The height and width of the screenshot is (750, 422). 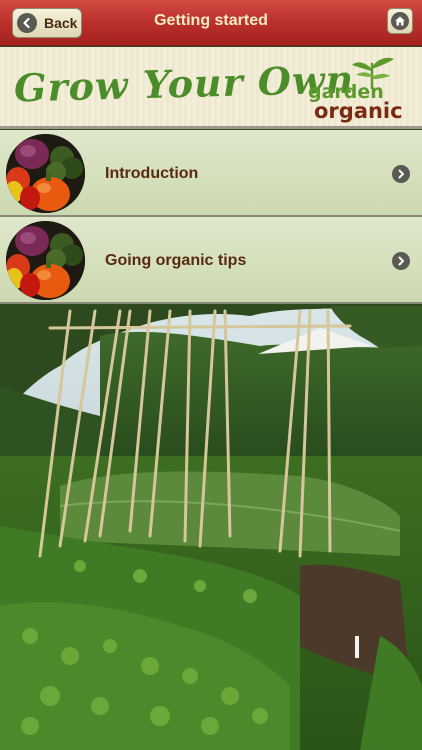 What do you see at coordinates (358, 111) in the screenshot?
I see `logo-text-organic: organic` at bounding box center [358, 111].